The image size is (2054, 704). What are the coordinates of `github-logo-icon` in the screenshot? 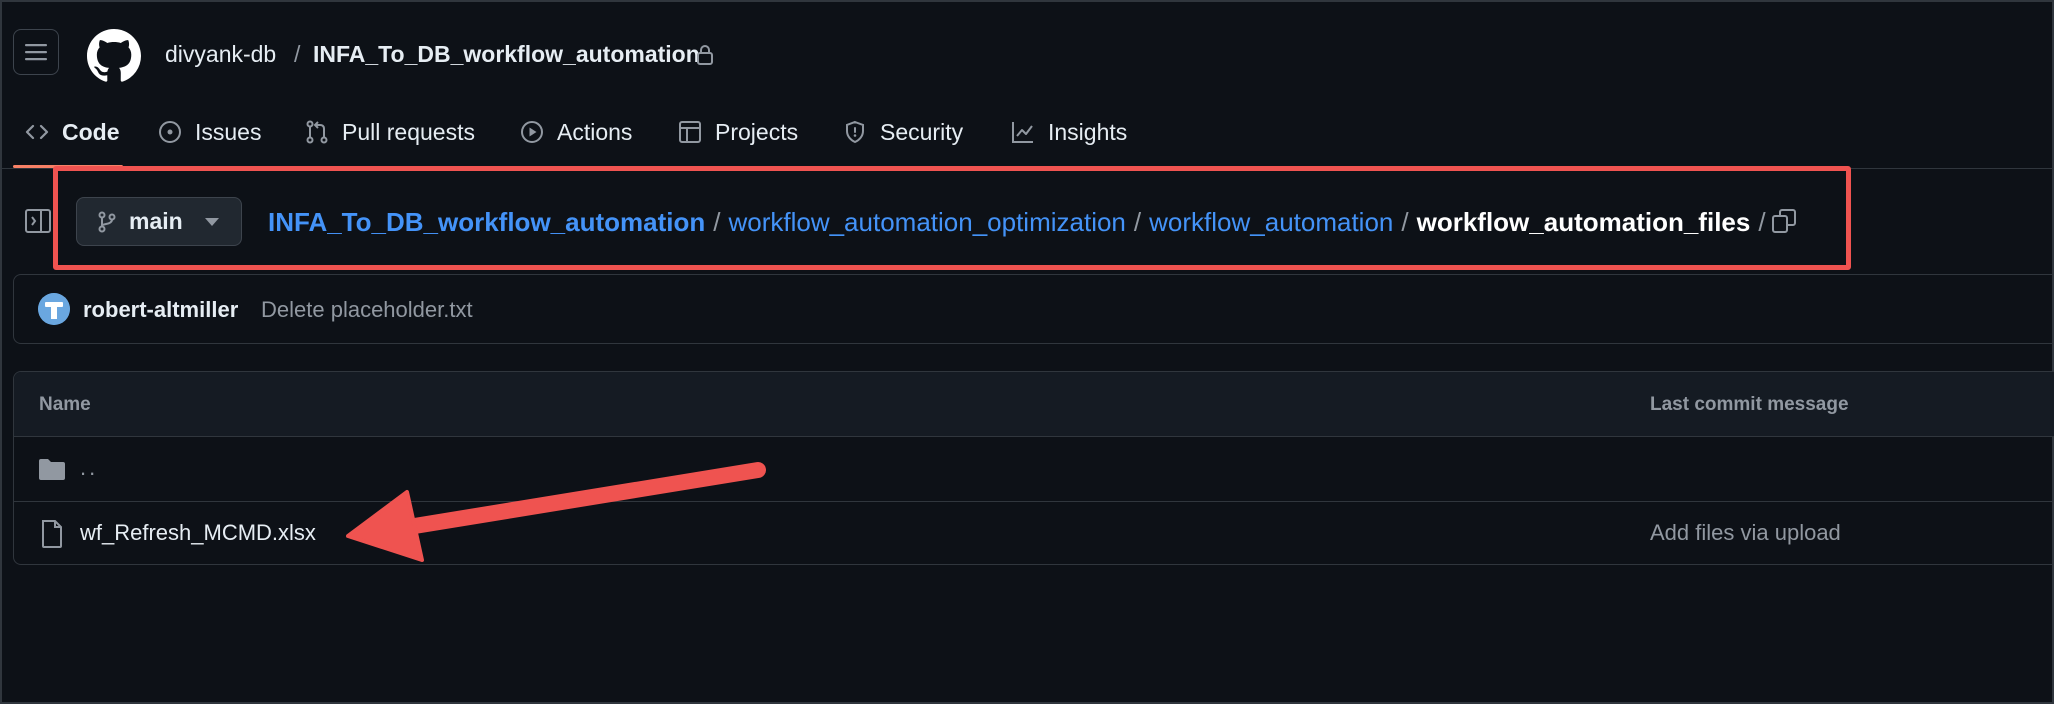 It's located at (114, 56).